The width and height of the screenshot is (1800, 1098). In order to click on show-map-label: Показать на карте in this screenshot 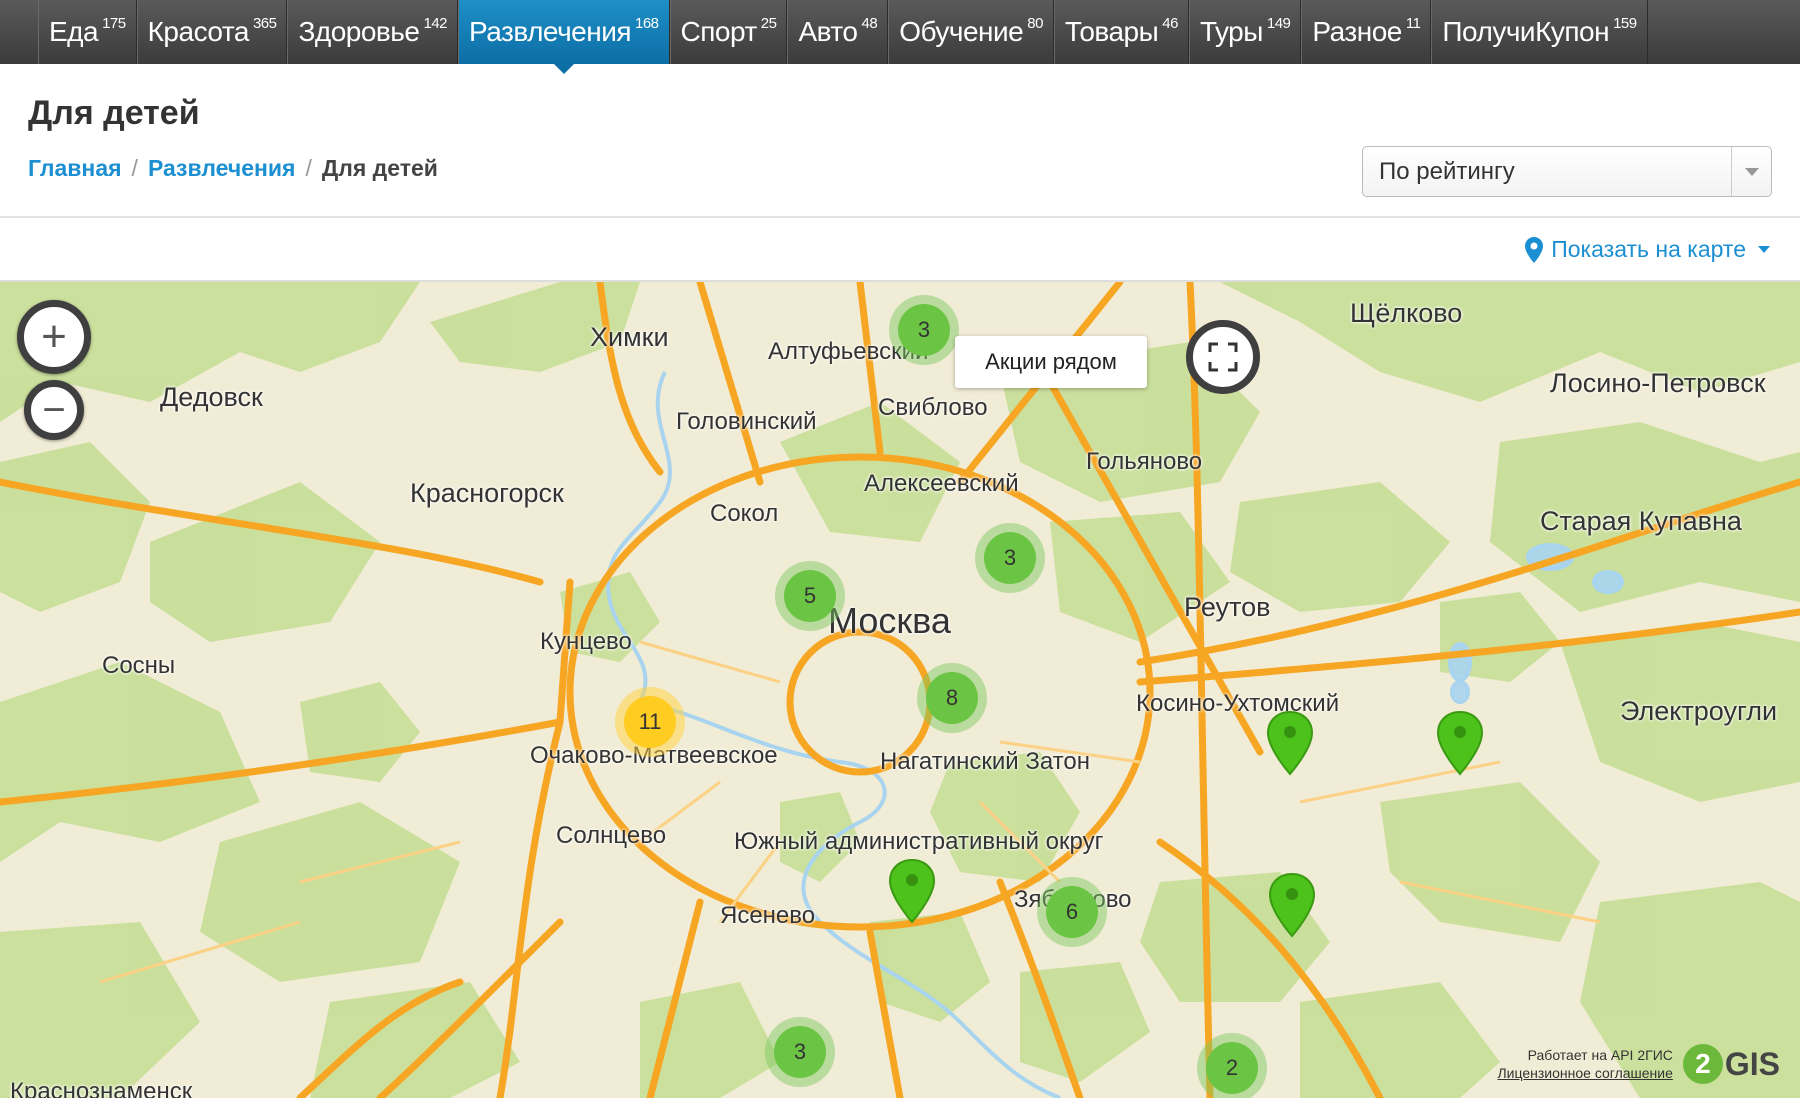, I will do `click(1648, 249)`.